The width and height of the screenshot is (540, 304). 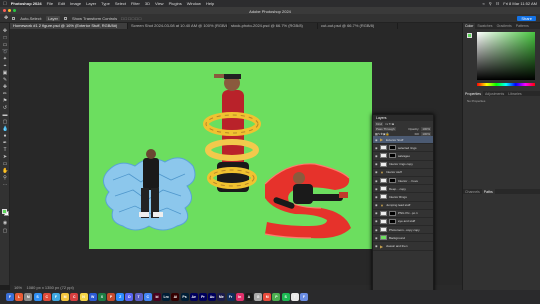 What do you see at coordinates (526, 18) in the screenshot?
I see `share-button: Share` at bounding box center [526, 18].